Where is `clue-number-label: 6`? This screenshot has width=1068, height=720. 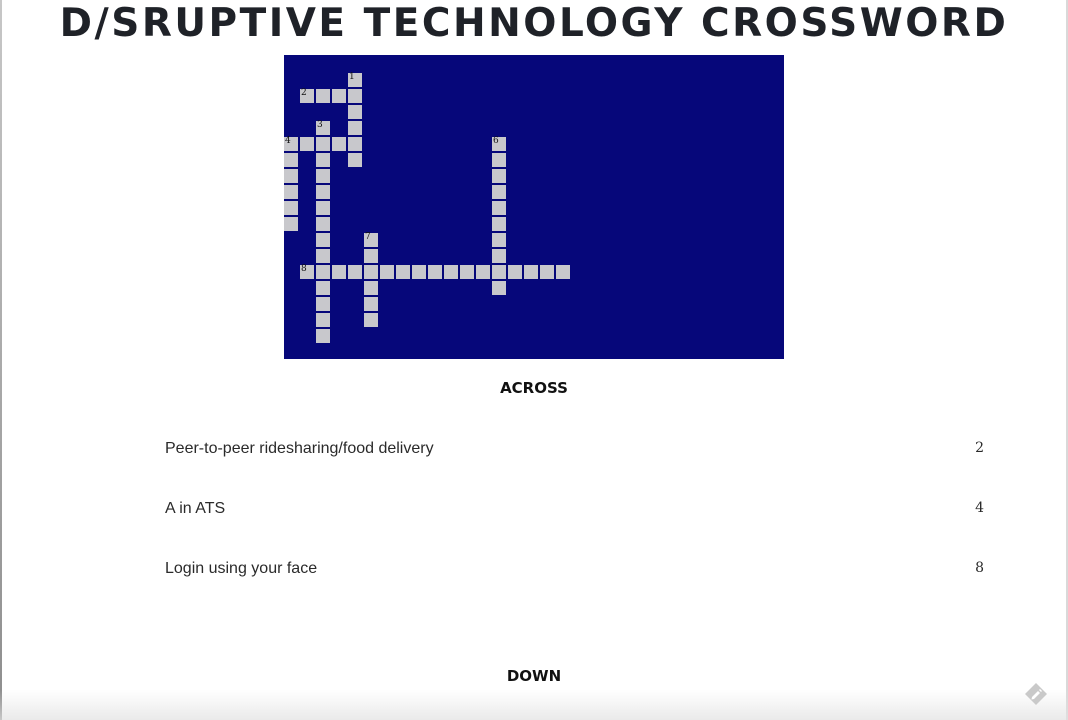
clue-number-label: 6 is located at coordinates (496, 141).